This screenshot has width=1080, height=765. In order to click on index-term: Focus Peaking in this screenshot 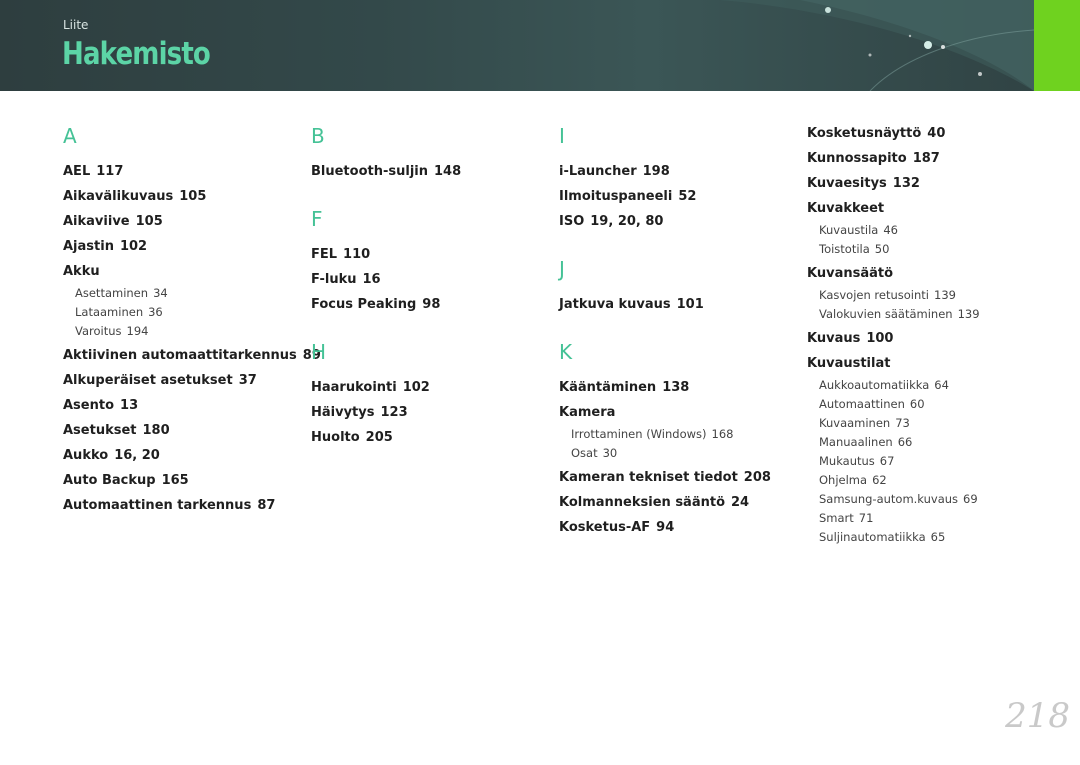, I will do `click(364, 304)`.